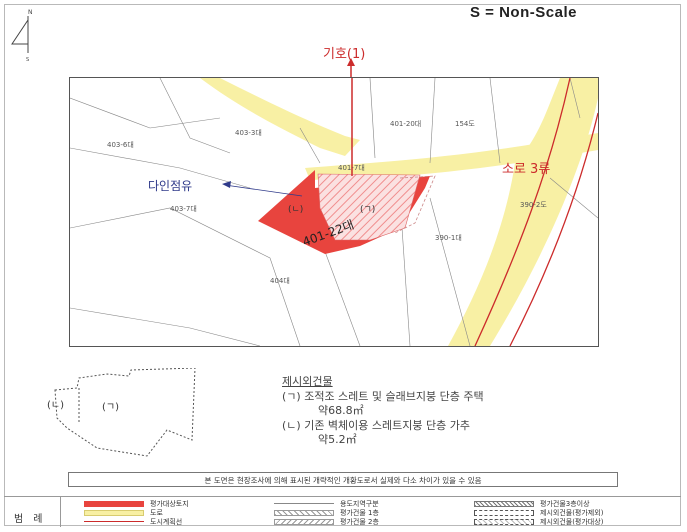 This screenshot has height=532, width=687. I want to click on parcel-label: 401-7대, so click(351, 168).